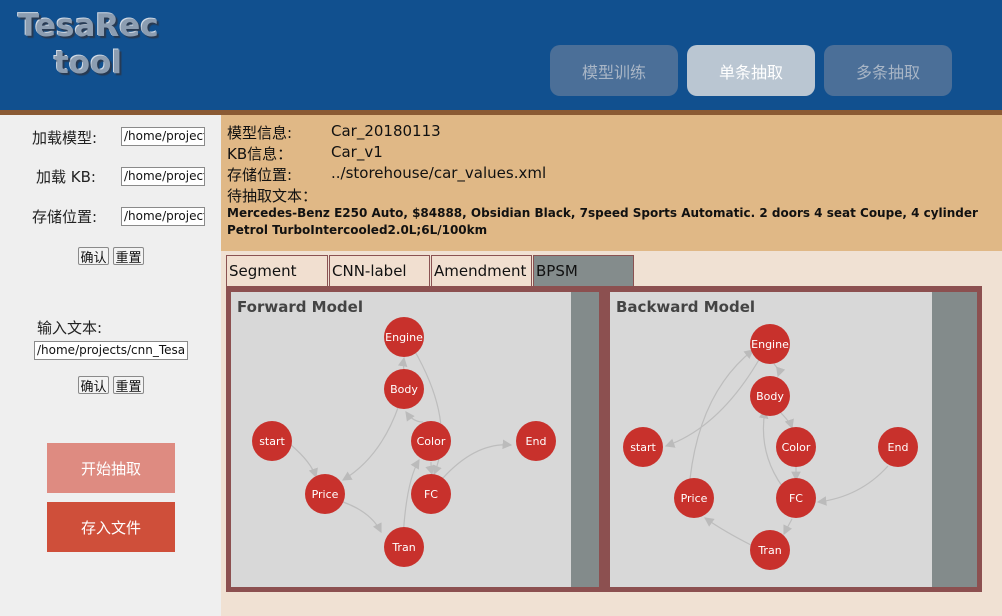 Image resolution: width=1002 pixels, height=616 pixels. I want to click on edge-end-fc, so click(852, 485).